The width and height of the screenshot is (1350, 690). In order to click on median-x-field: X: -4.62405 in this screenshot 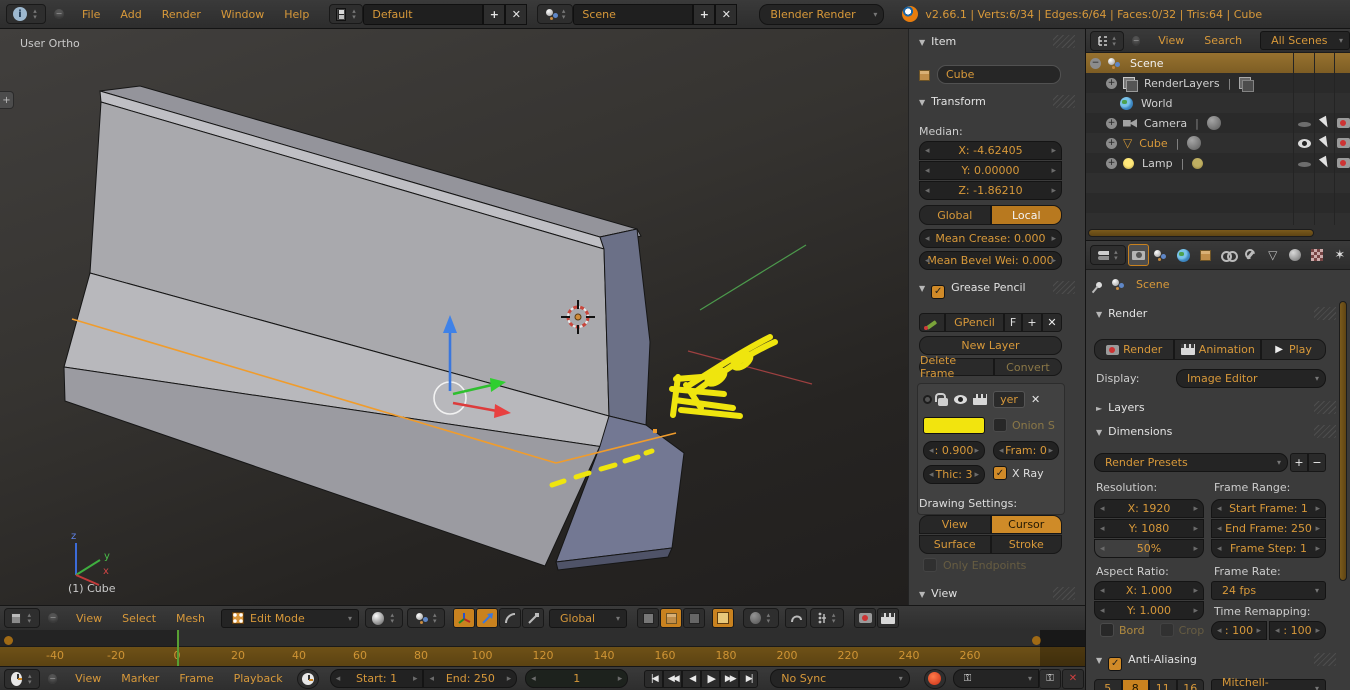, I will do `click(990, 150)`.